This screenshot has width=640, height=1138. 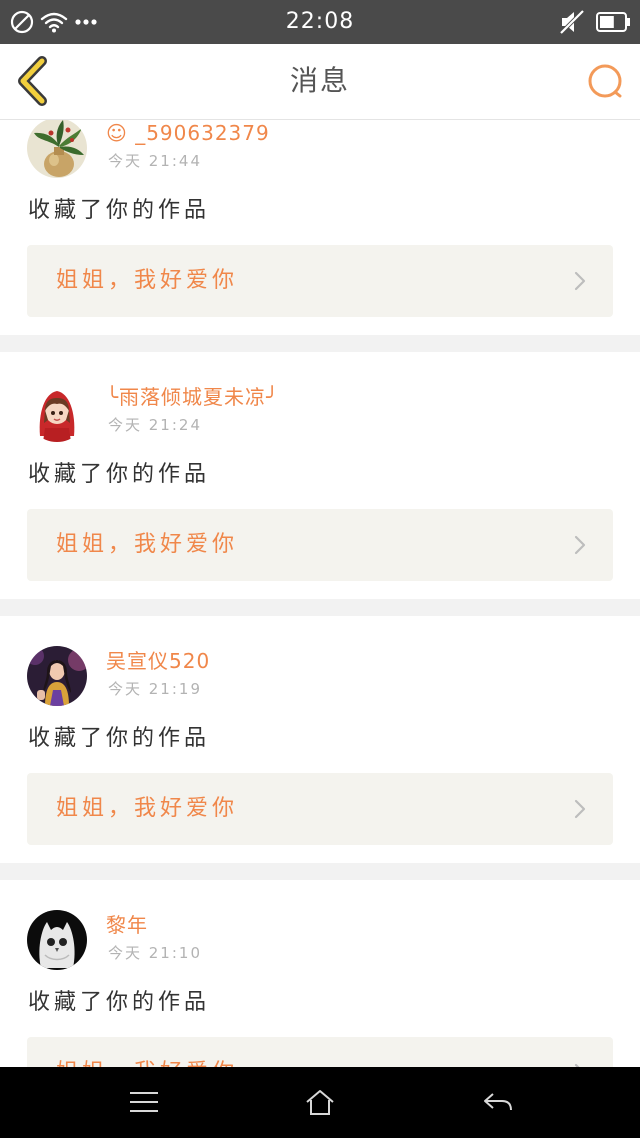 I want to click on red-hood-girl-avatar, so click(x=57, y=412).